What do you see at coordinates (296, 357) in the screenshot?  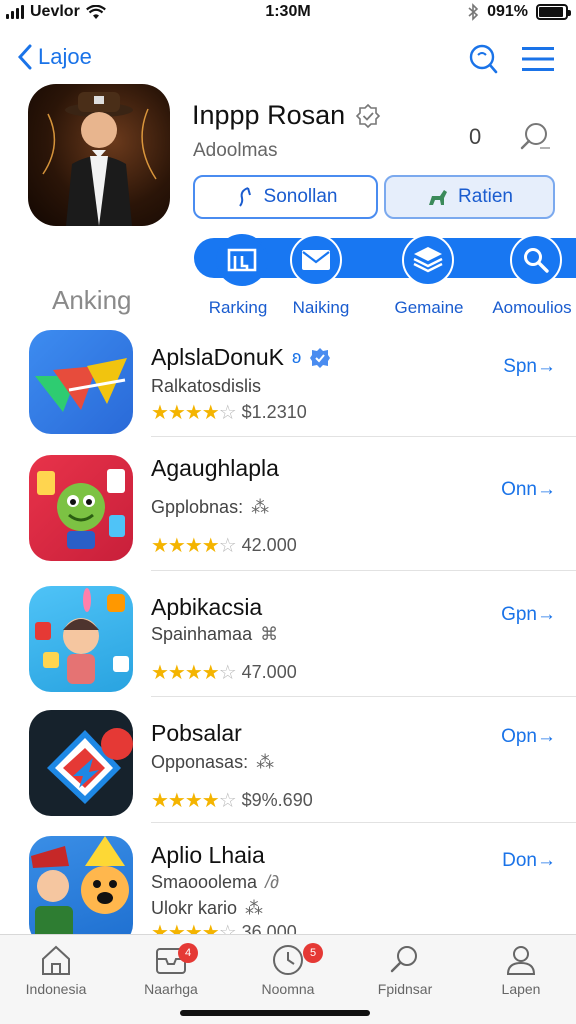 I see `link-icon: ʚ` at bounding box center [296, 357].